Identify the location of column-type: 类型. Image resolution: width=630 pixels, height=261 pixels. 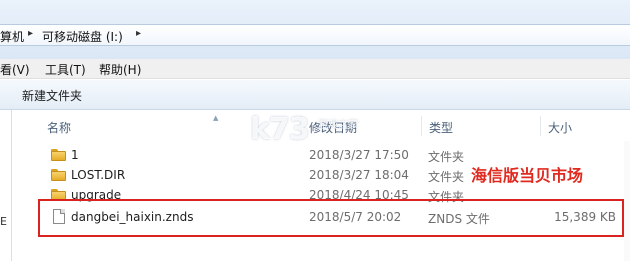
(441, 127).